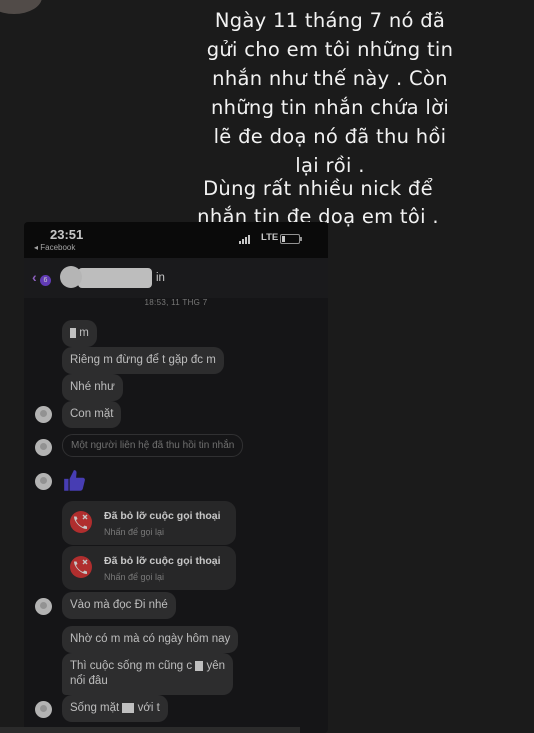 Image resolution: width=534 pixels, height=733 pixels. Describe the element at coordinates (54, 247) in the screenshot. I see `back-to-facebook: ◂ Facebook` at that location.